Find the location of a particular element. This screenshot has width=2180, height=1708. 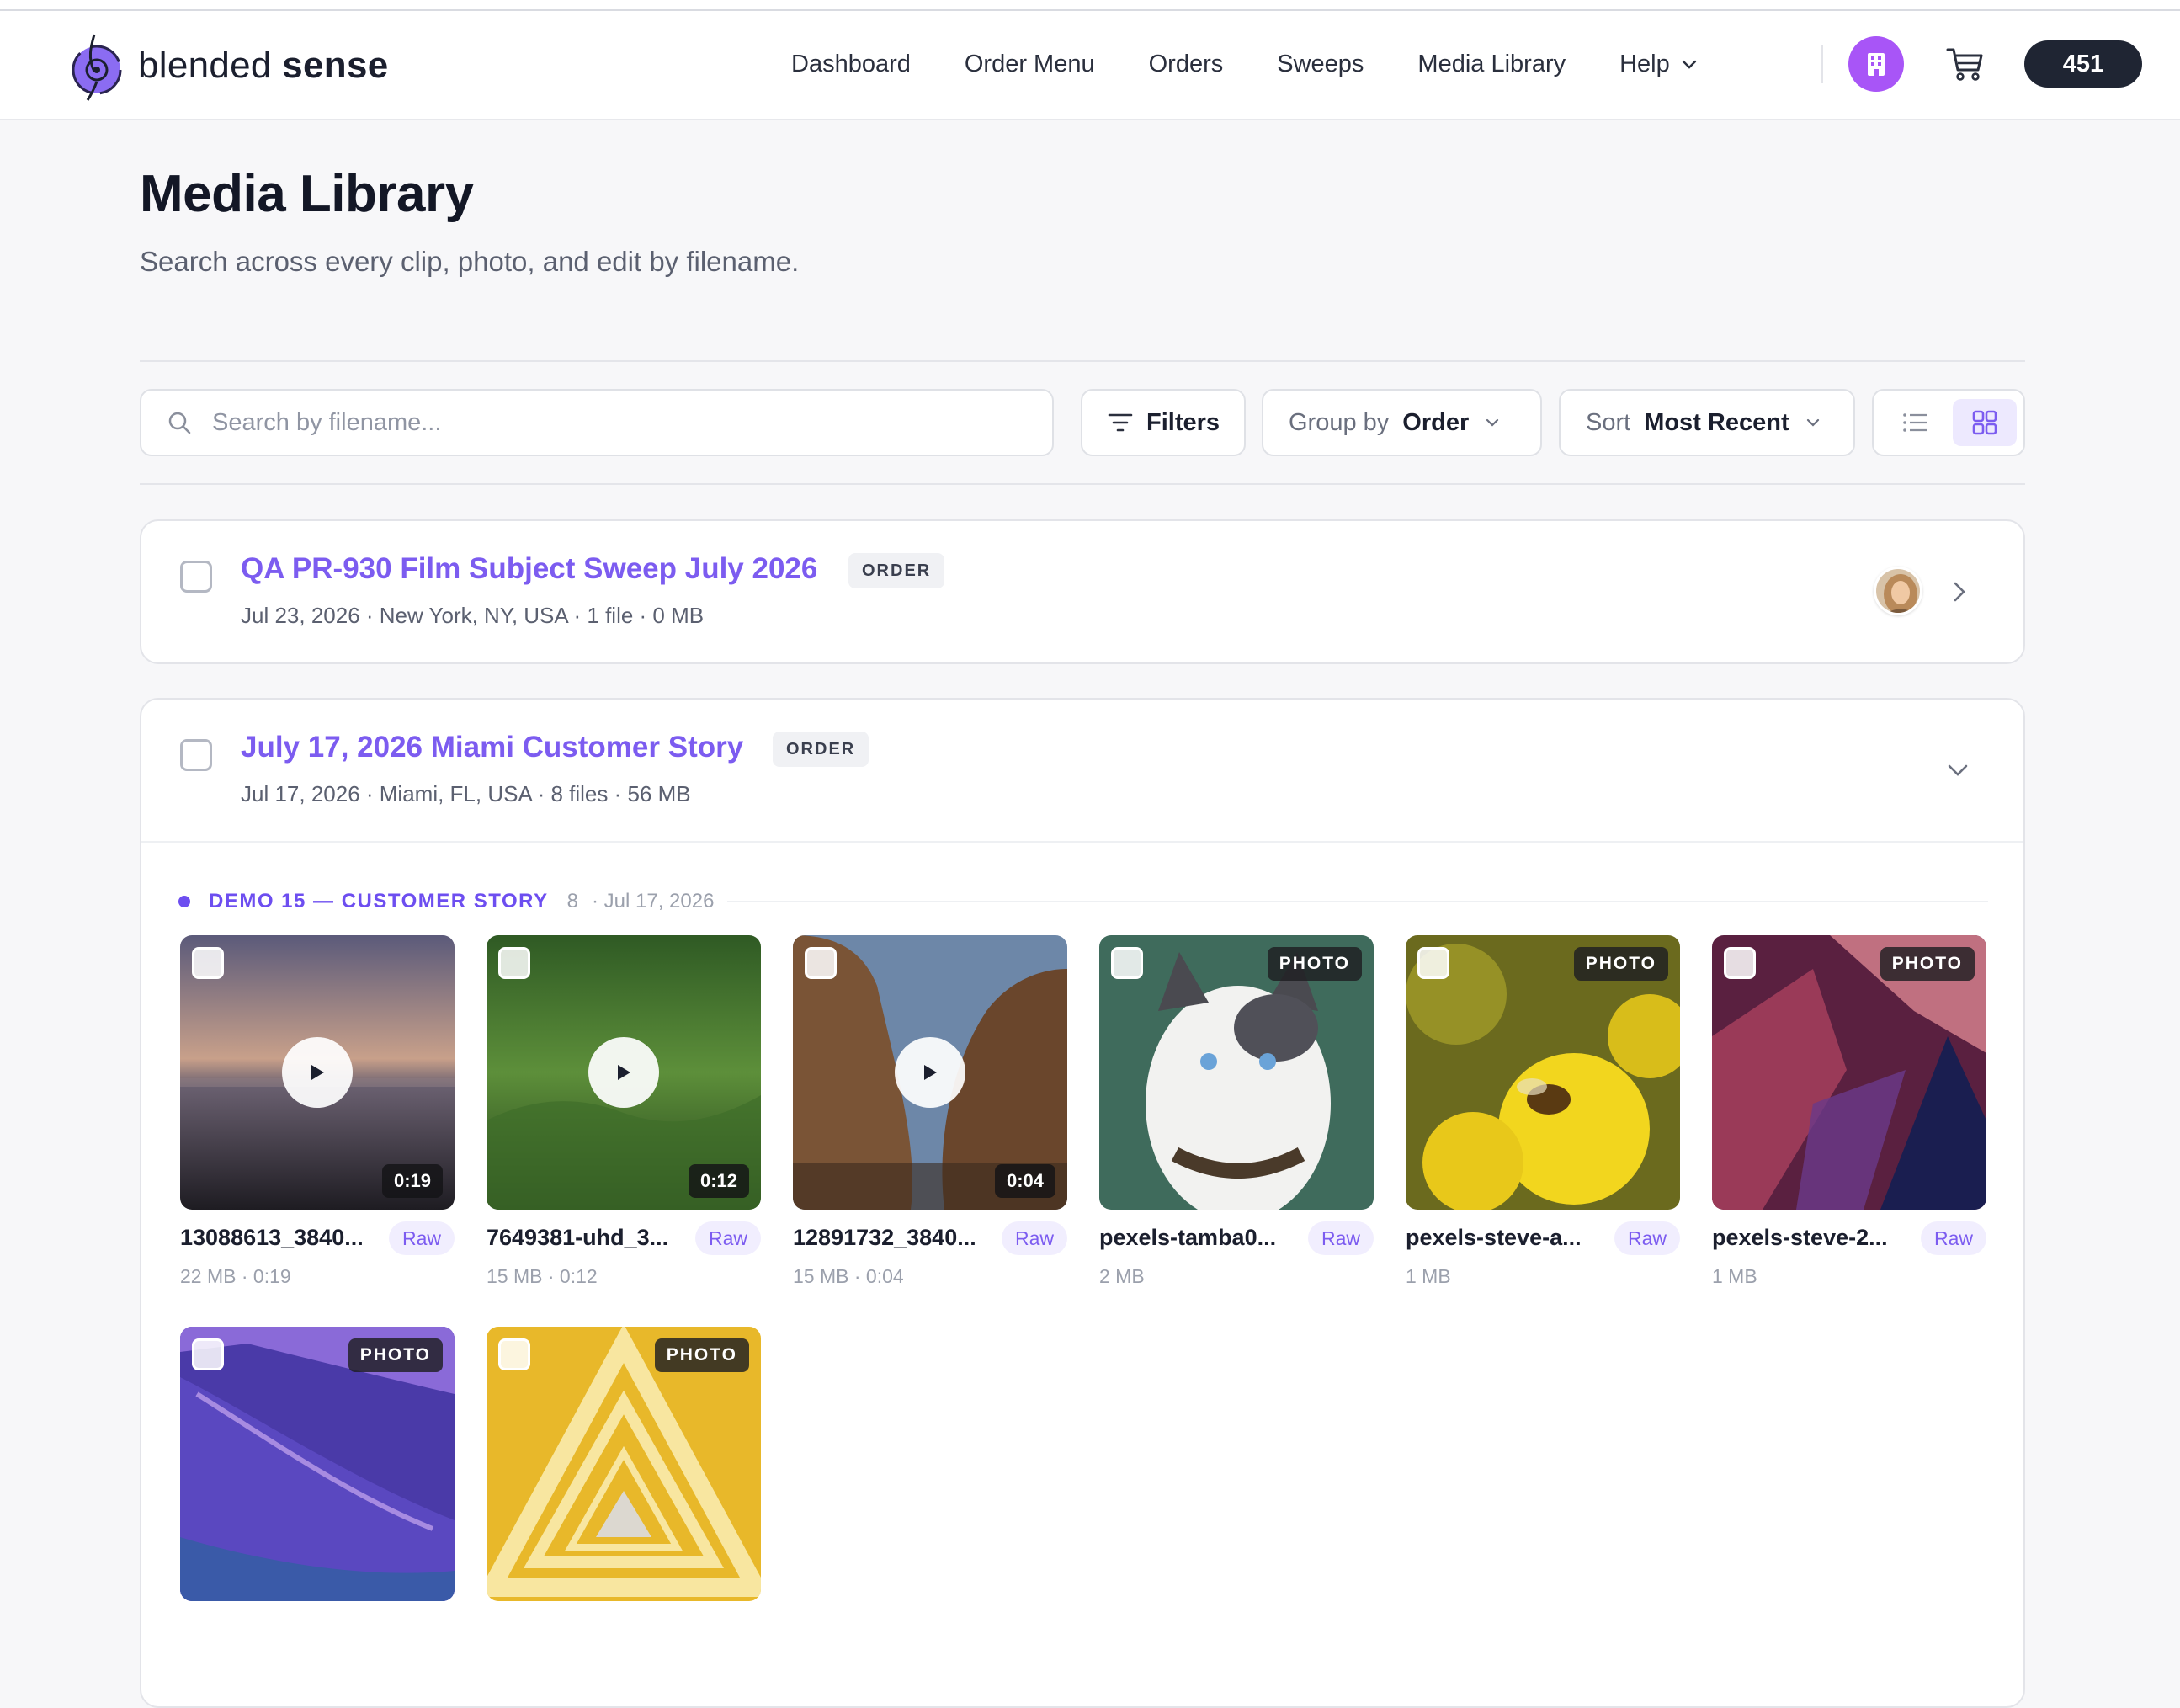

file-meta: 22 MB · 0:19 is located at coordinates (236, 1276).